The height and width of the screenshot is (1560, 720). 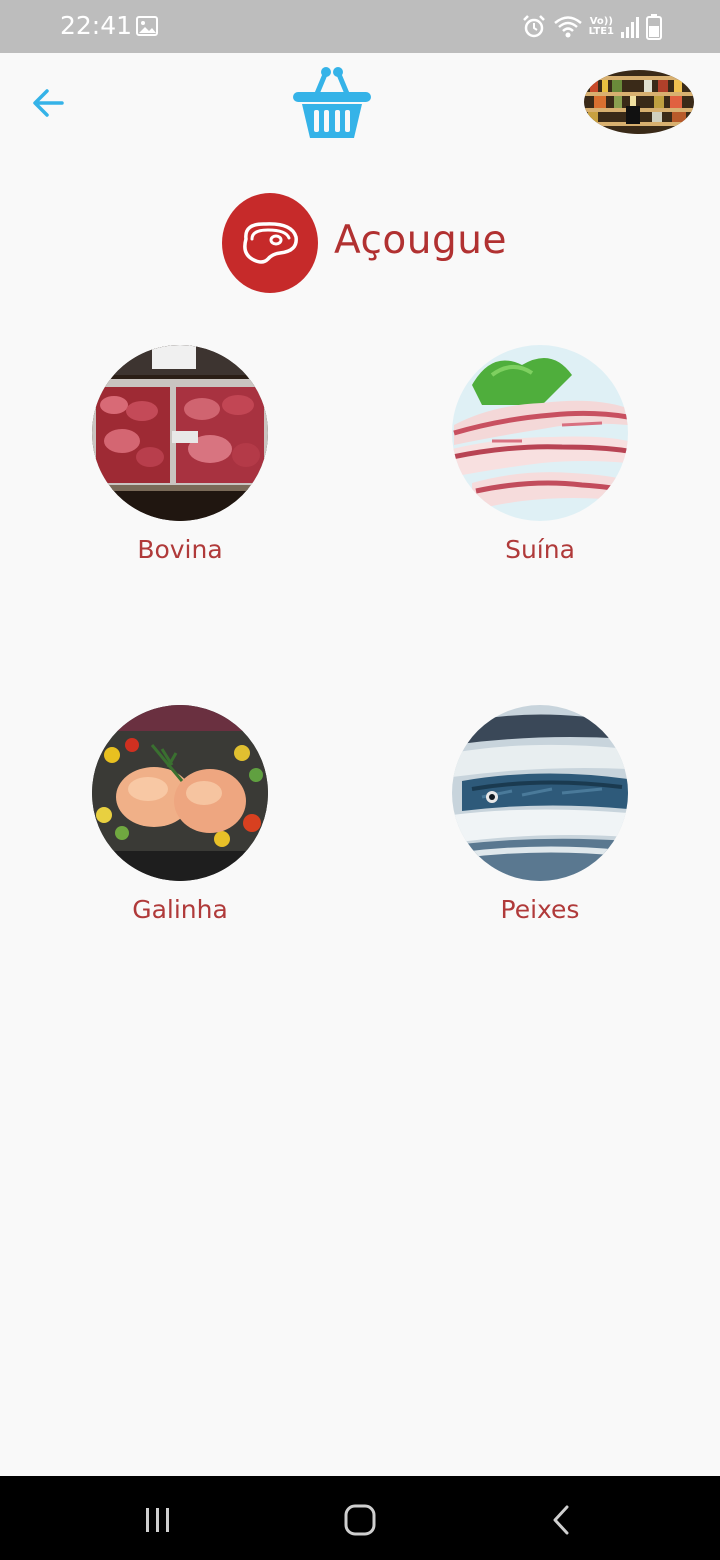 I want to click on category-item-peixes: Peixes, so click(x=540, y=825).